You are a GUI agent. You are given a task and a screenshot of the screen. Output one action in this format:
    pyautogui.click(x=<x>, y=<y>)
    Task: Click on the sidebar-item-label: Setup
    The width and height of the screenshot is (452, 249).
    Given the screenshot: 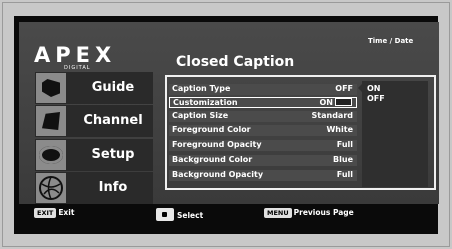 What is the action you would take?
    pyautogui.click(x=113, y=154)
    